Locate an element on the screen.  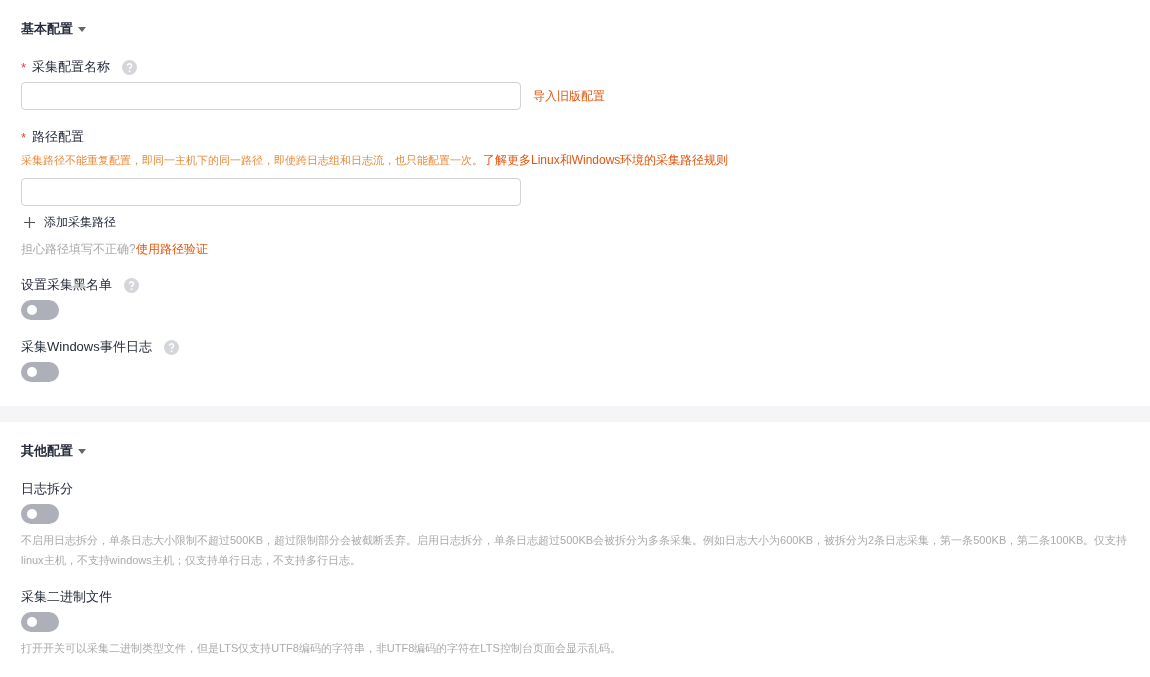
name-input is located at coordinates (271, 96).